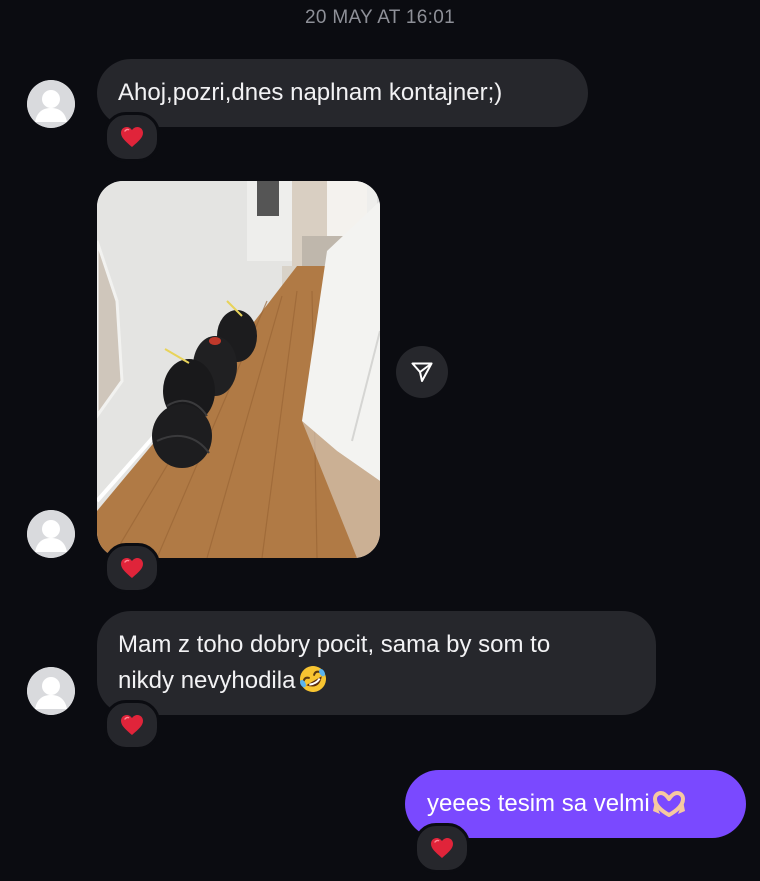 The width and height of the screenshot is (760, 881). I want to click on message-text-line: nikdy nevyhodila, so click(376, 684).